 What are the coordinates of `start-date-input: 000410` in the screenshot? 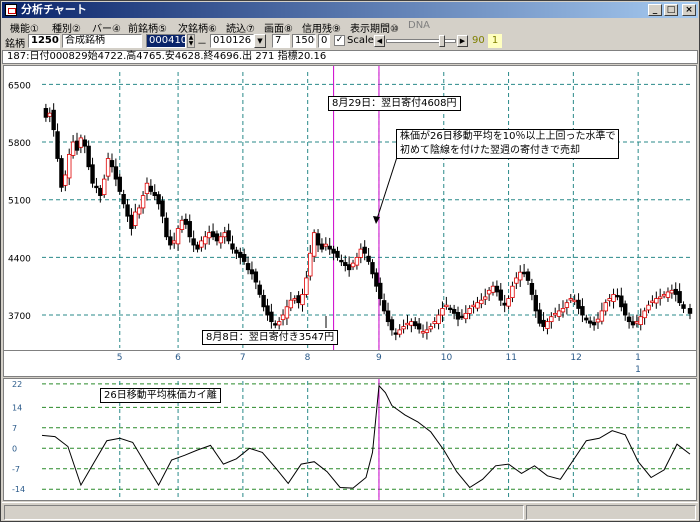 It's located at (166, 41).